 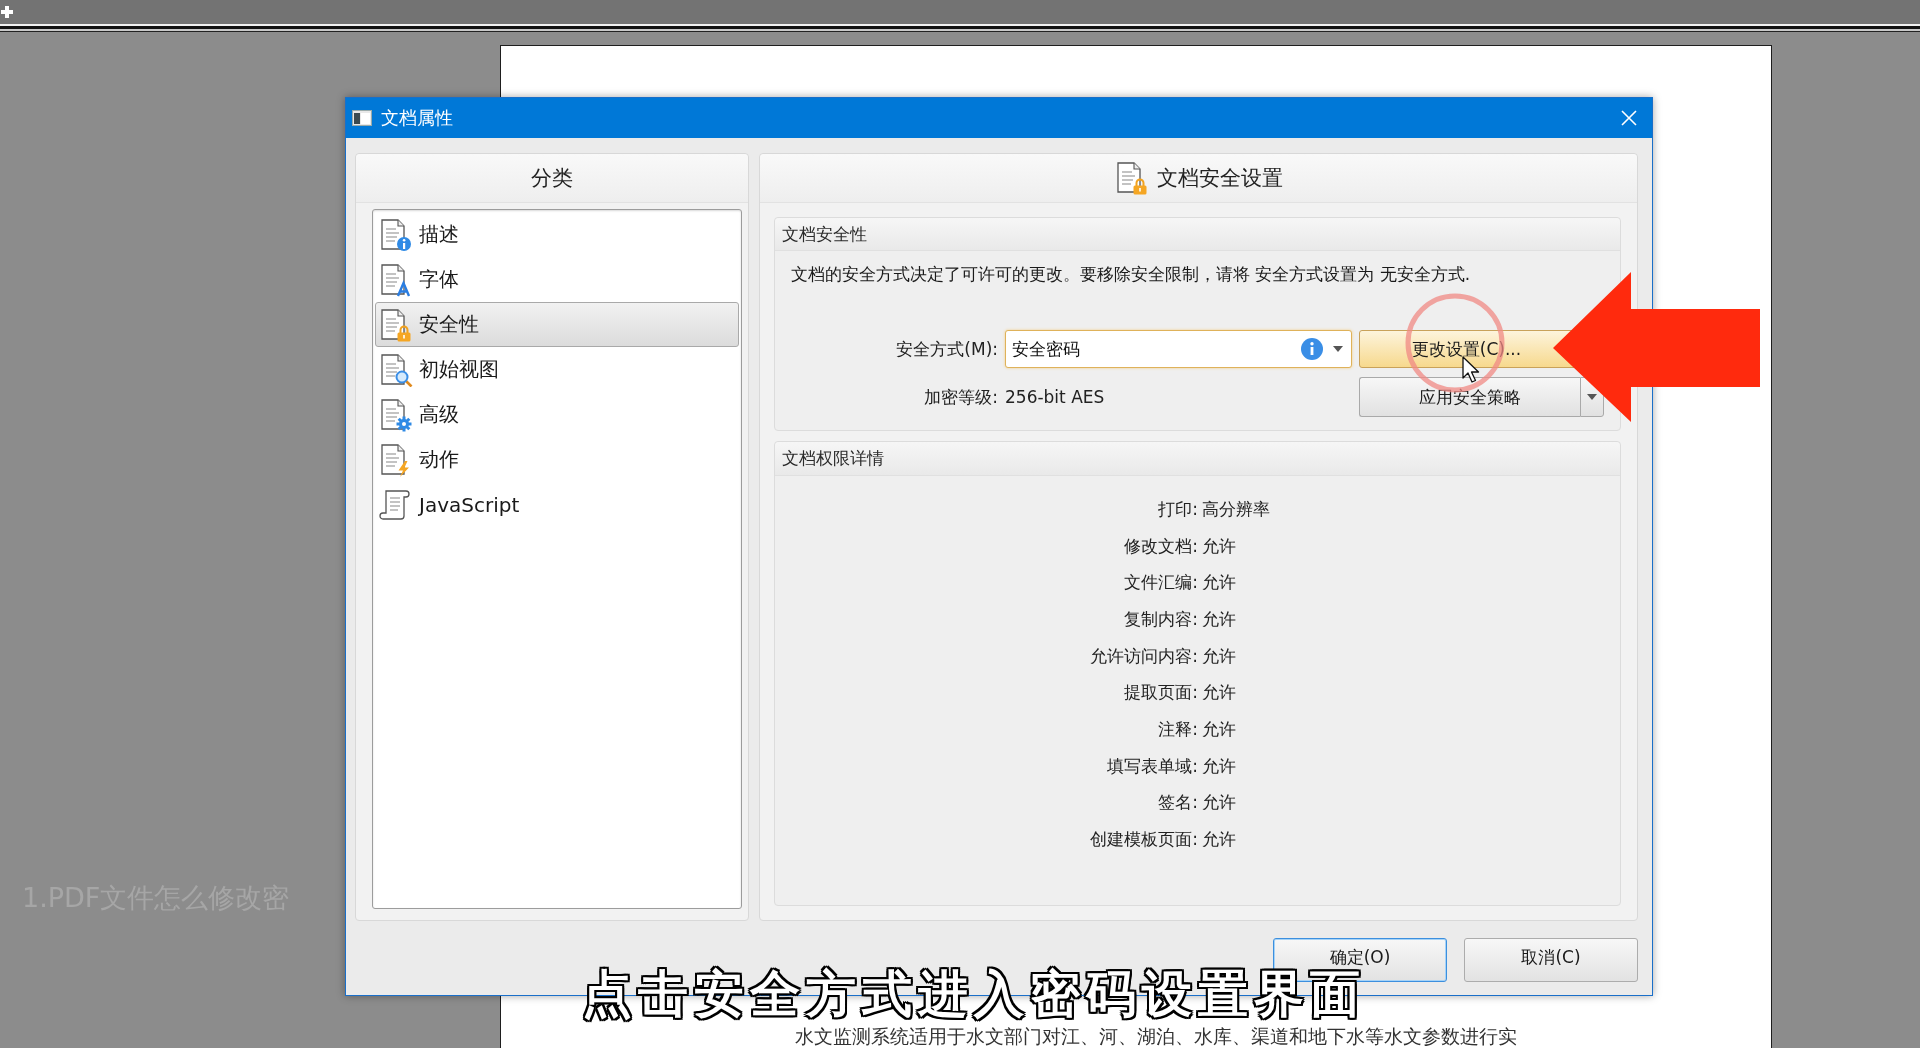 I want to click on plus-icon, so click(x=7, y=12).